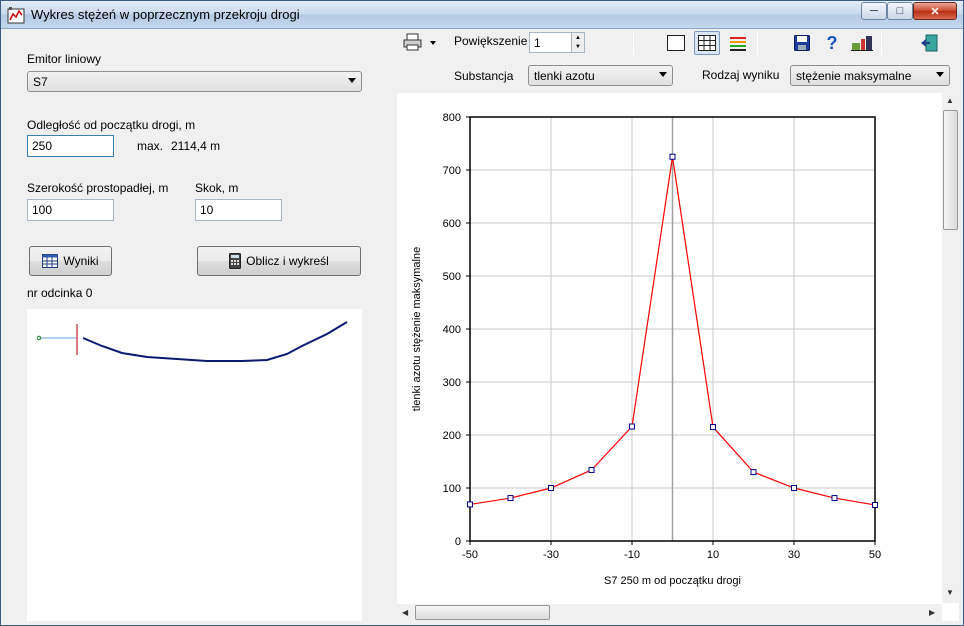 Image resolution: width=964 pixels, height=626 pixels. Describe the element at coordinates (64, 59) in the screenshot. I see `emitor-label: Emitor liniowy` at that location.